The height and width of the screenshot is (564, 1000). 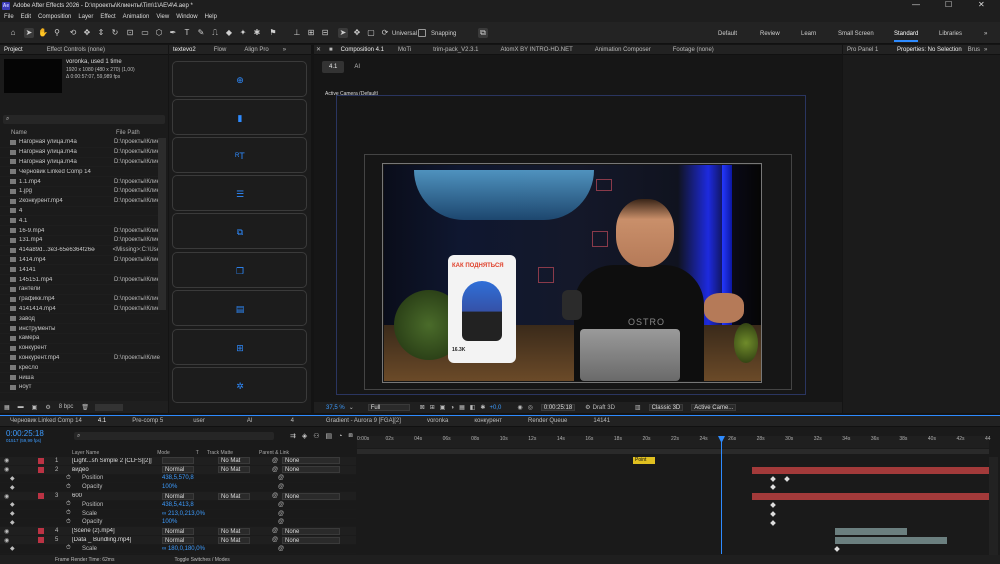 I want to click on workspace-small-screen: Small Screen, so click(x=856, y=34).